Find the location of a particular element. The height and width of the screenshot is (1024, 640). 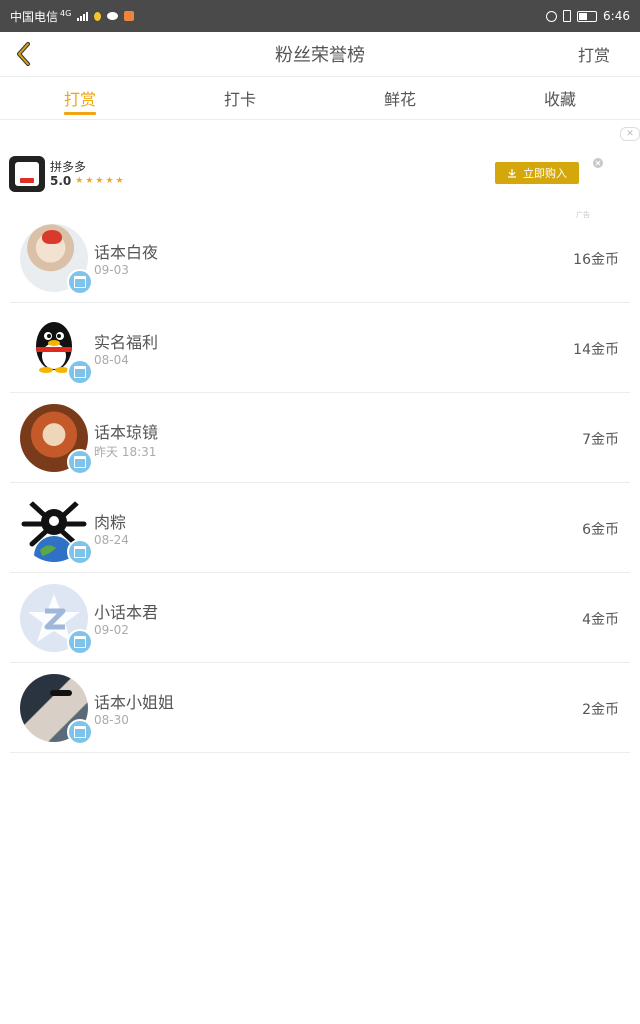

fan-amount: 7金币 is located at coordinates (600, 440).